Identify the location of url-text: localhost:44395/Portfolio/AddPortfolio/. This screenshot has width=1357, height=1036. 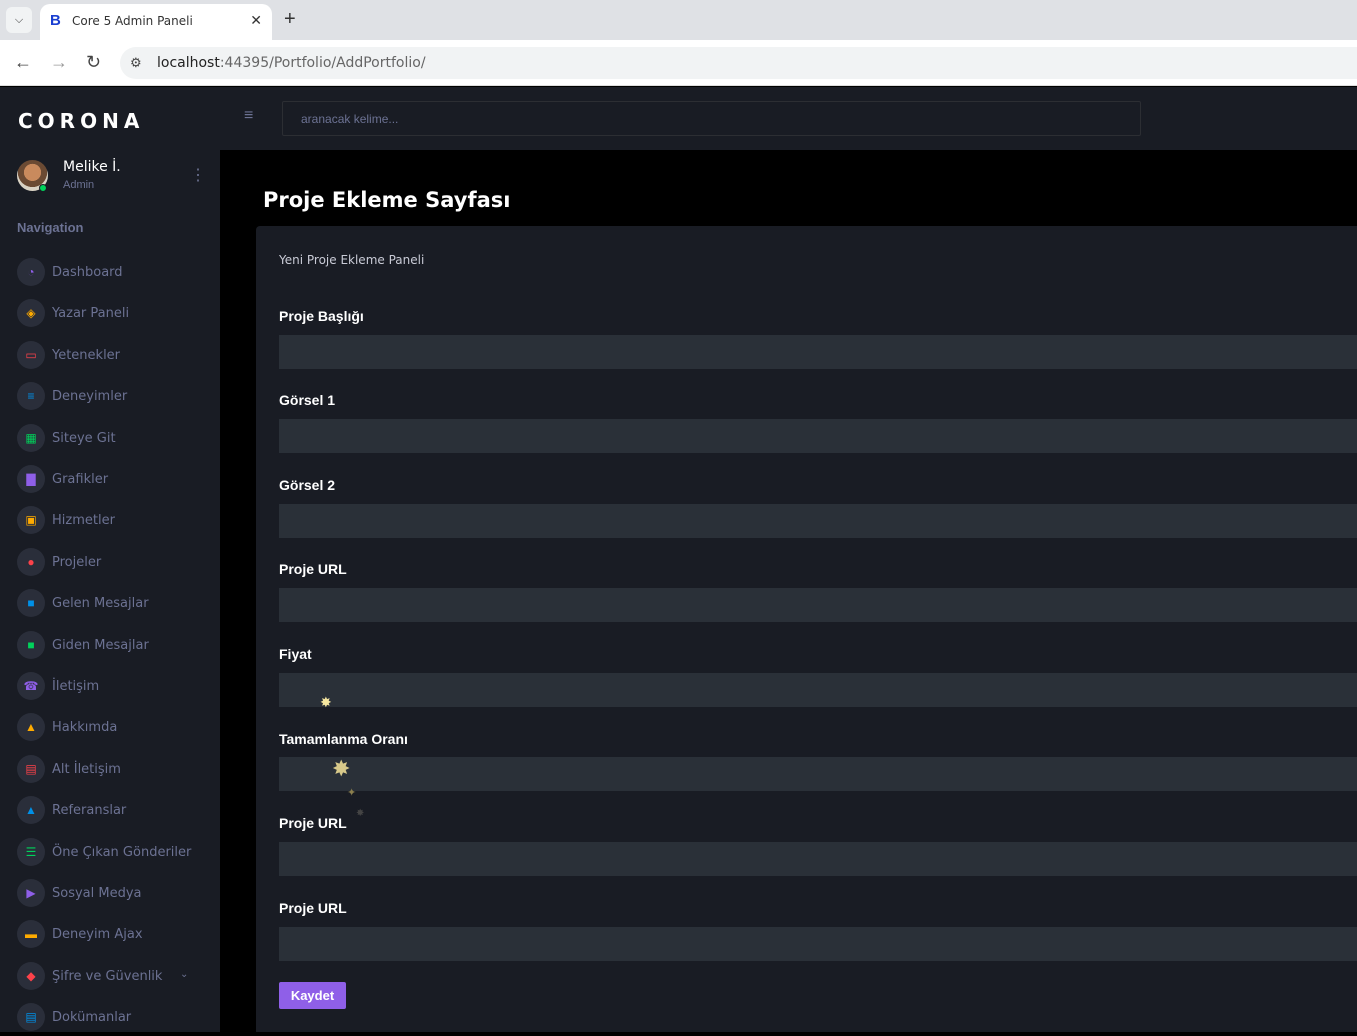
(291, 63).